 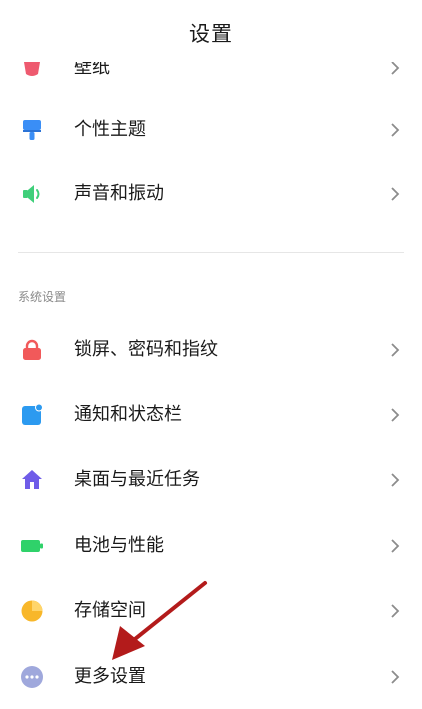 What do you see at coordinates (211, 611) in the screenshot?
I see `settings-item-storage: 存储空间` at bounding box center [211, 611].